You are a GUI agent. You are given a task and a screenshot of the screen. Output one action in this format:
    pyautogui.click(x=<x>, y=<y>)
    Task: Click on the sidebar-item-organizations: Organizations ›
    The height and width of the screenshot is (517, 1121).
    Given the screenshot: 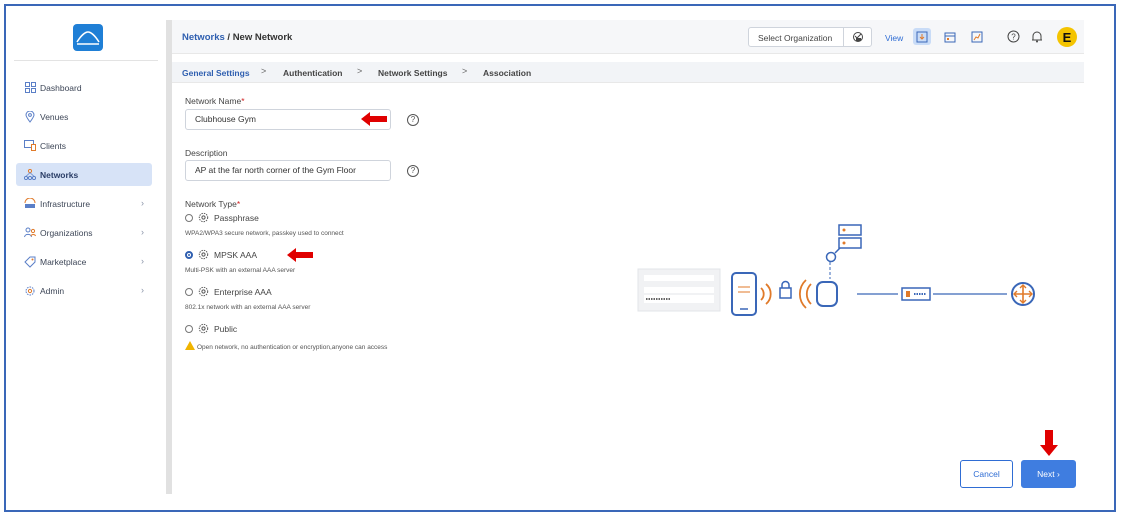 What is the action you would take?
    pyautogui.click(x=84, y=232)
    